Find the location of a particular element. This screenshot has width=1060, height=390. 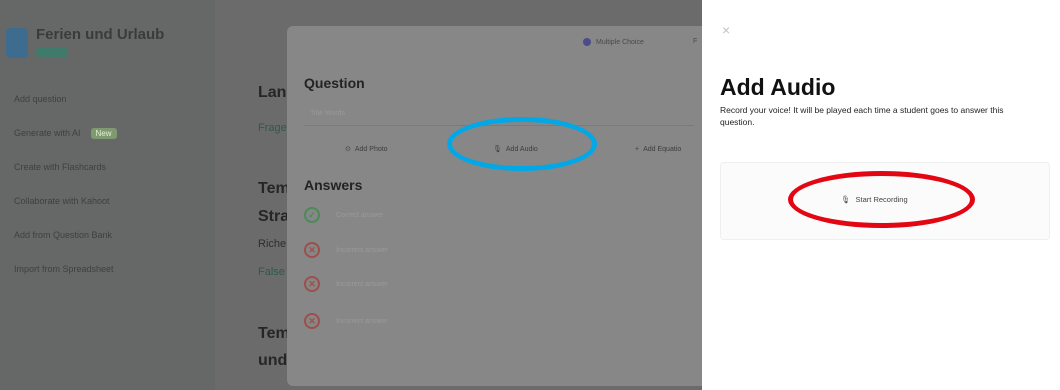

check-icon: ✓ is located at coordinates (312, 215).